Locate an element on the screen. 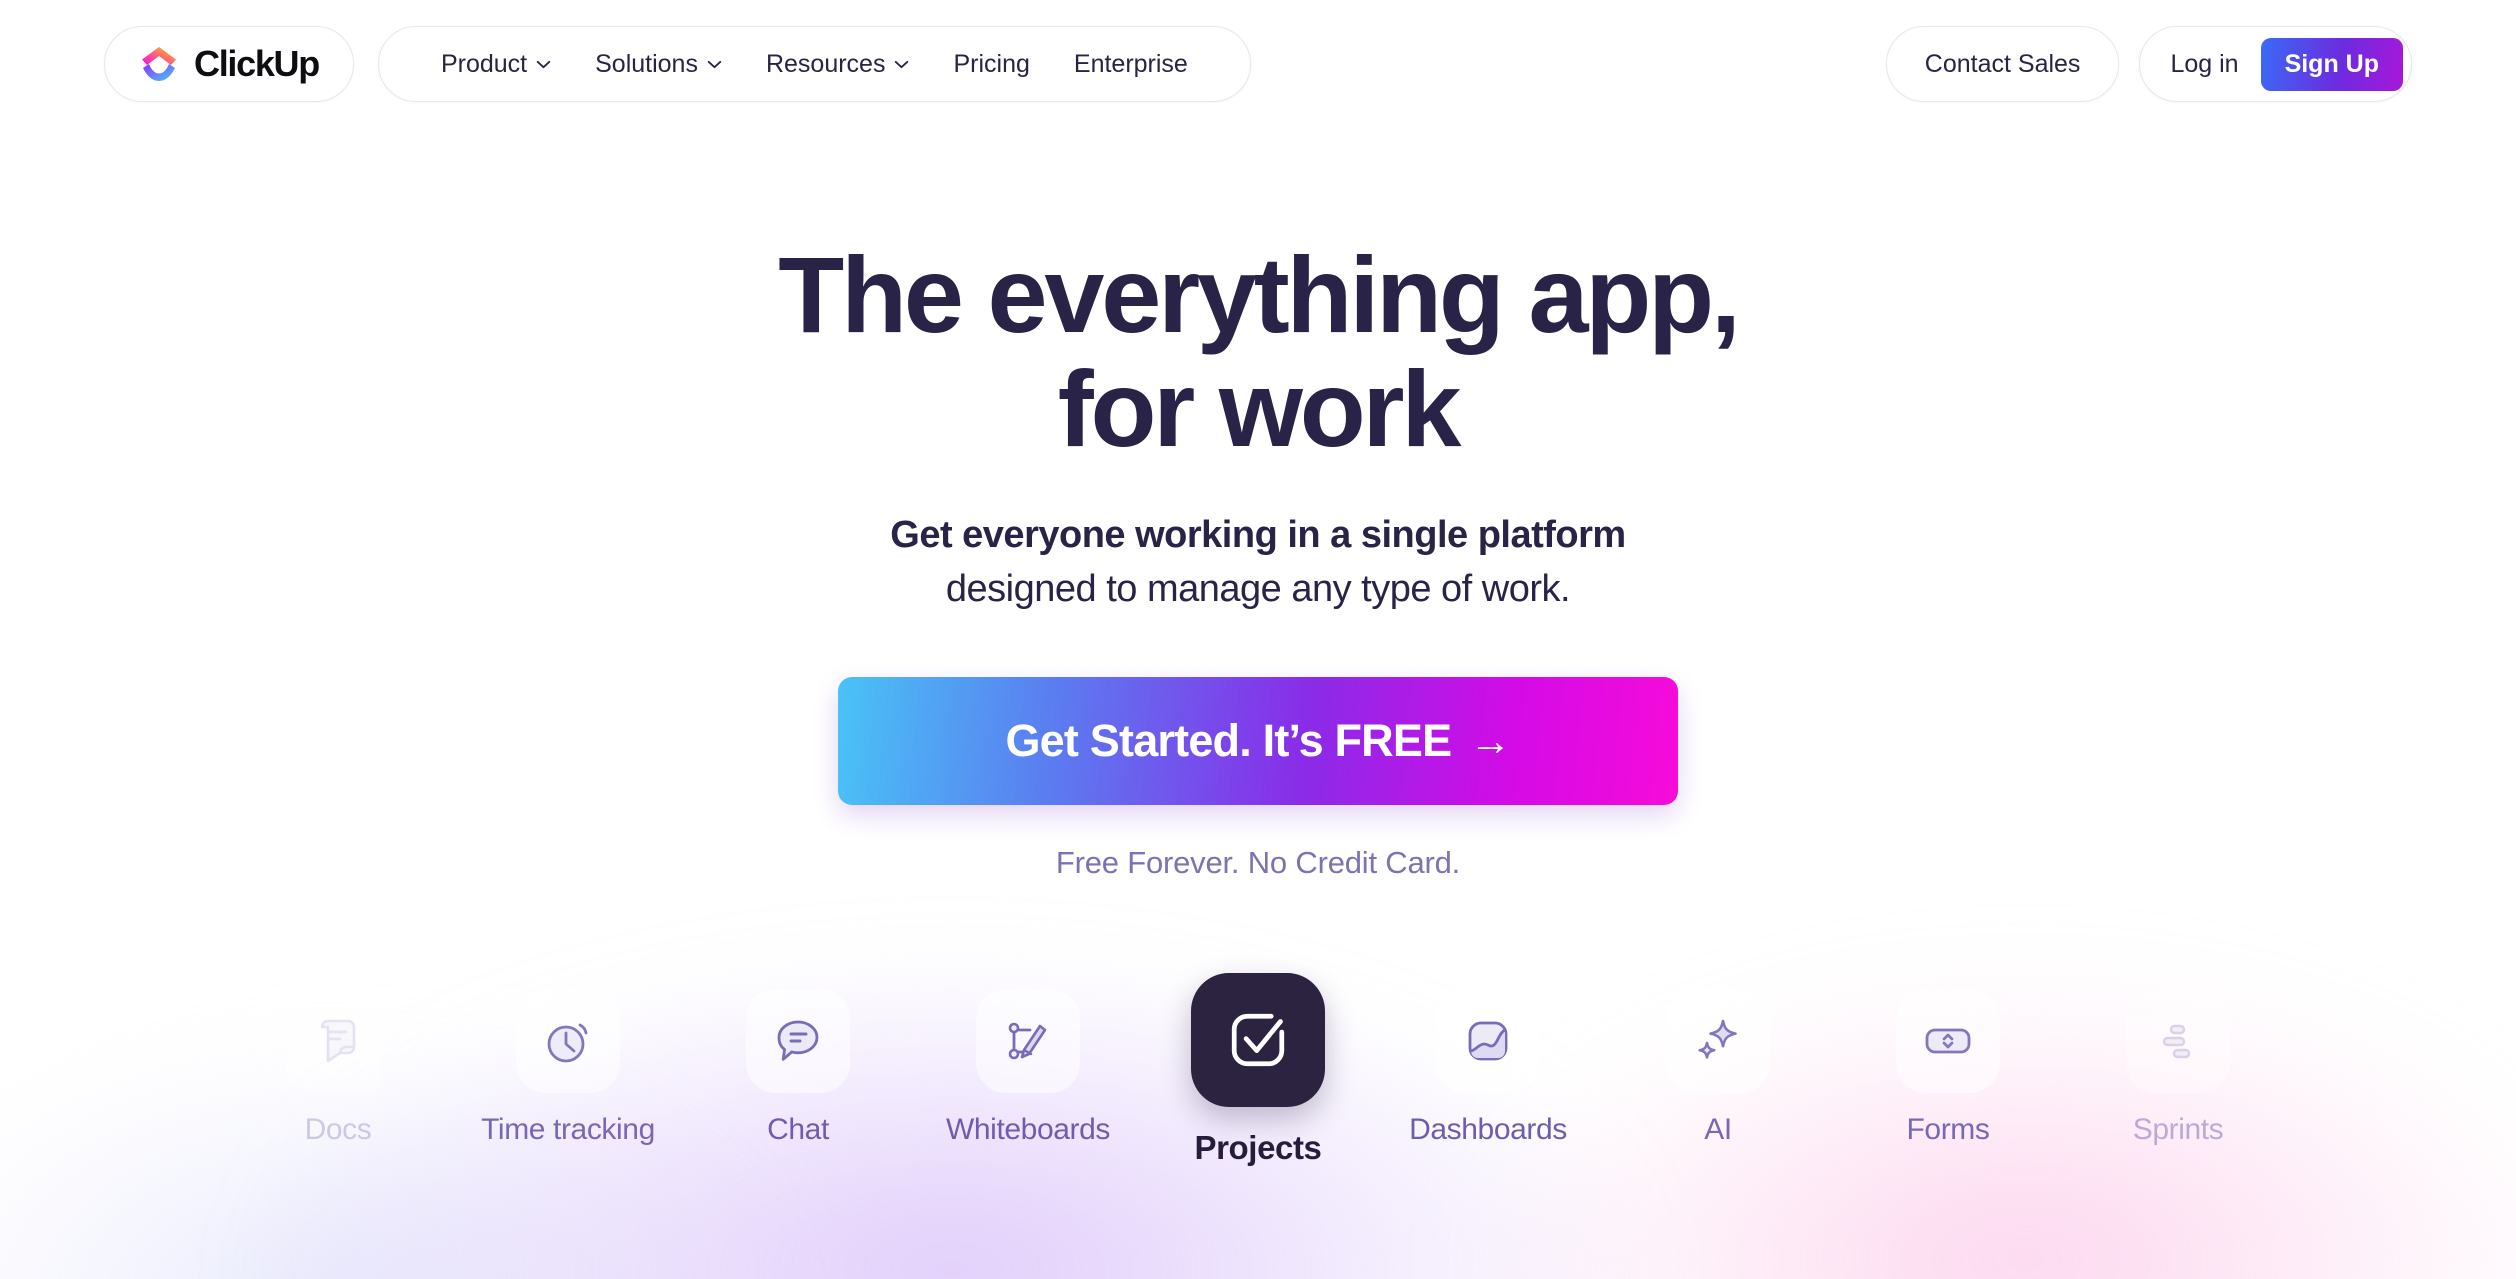  feature-label: Projects is located at coordinates (1258, 1147).